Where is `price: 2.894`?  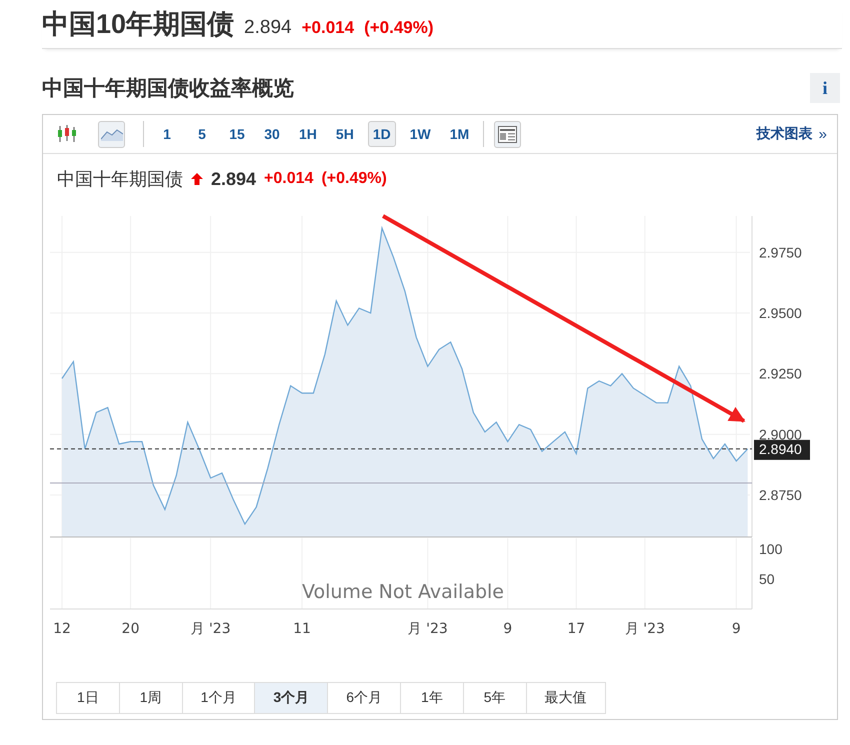
price: 2.894 is located at coordinates (268, 28).